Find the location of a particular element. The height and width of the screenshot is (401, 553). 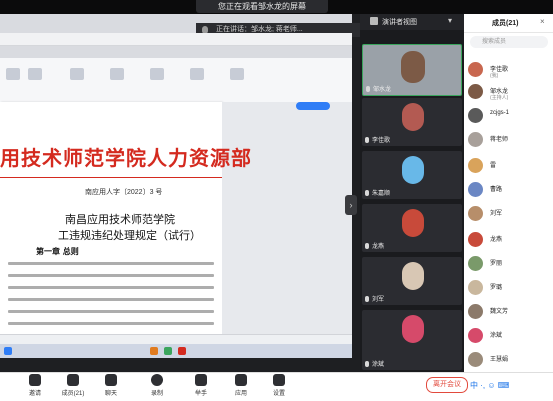

video-tile: 涂斌 is located at coordinates (412, 340).